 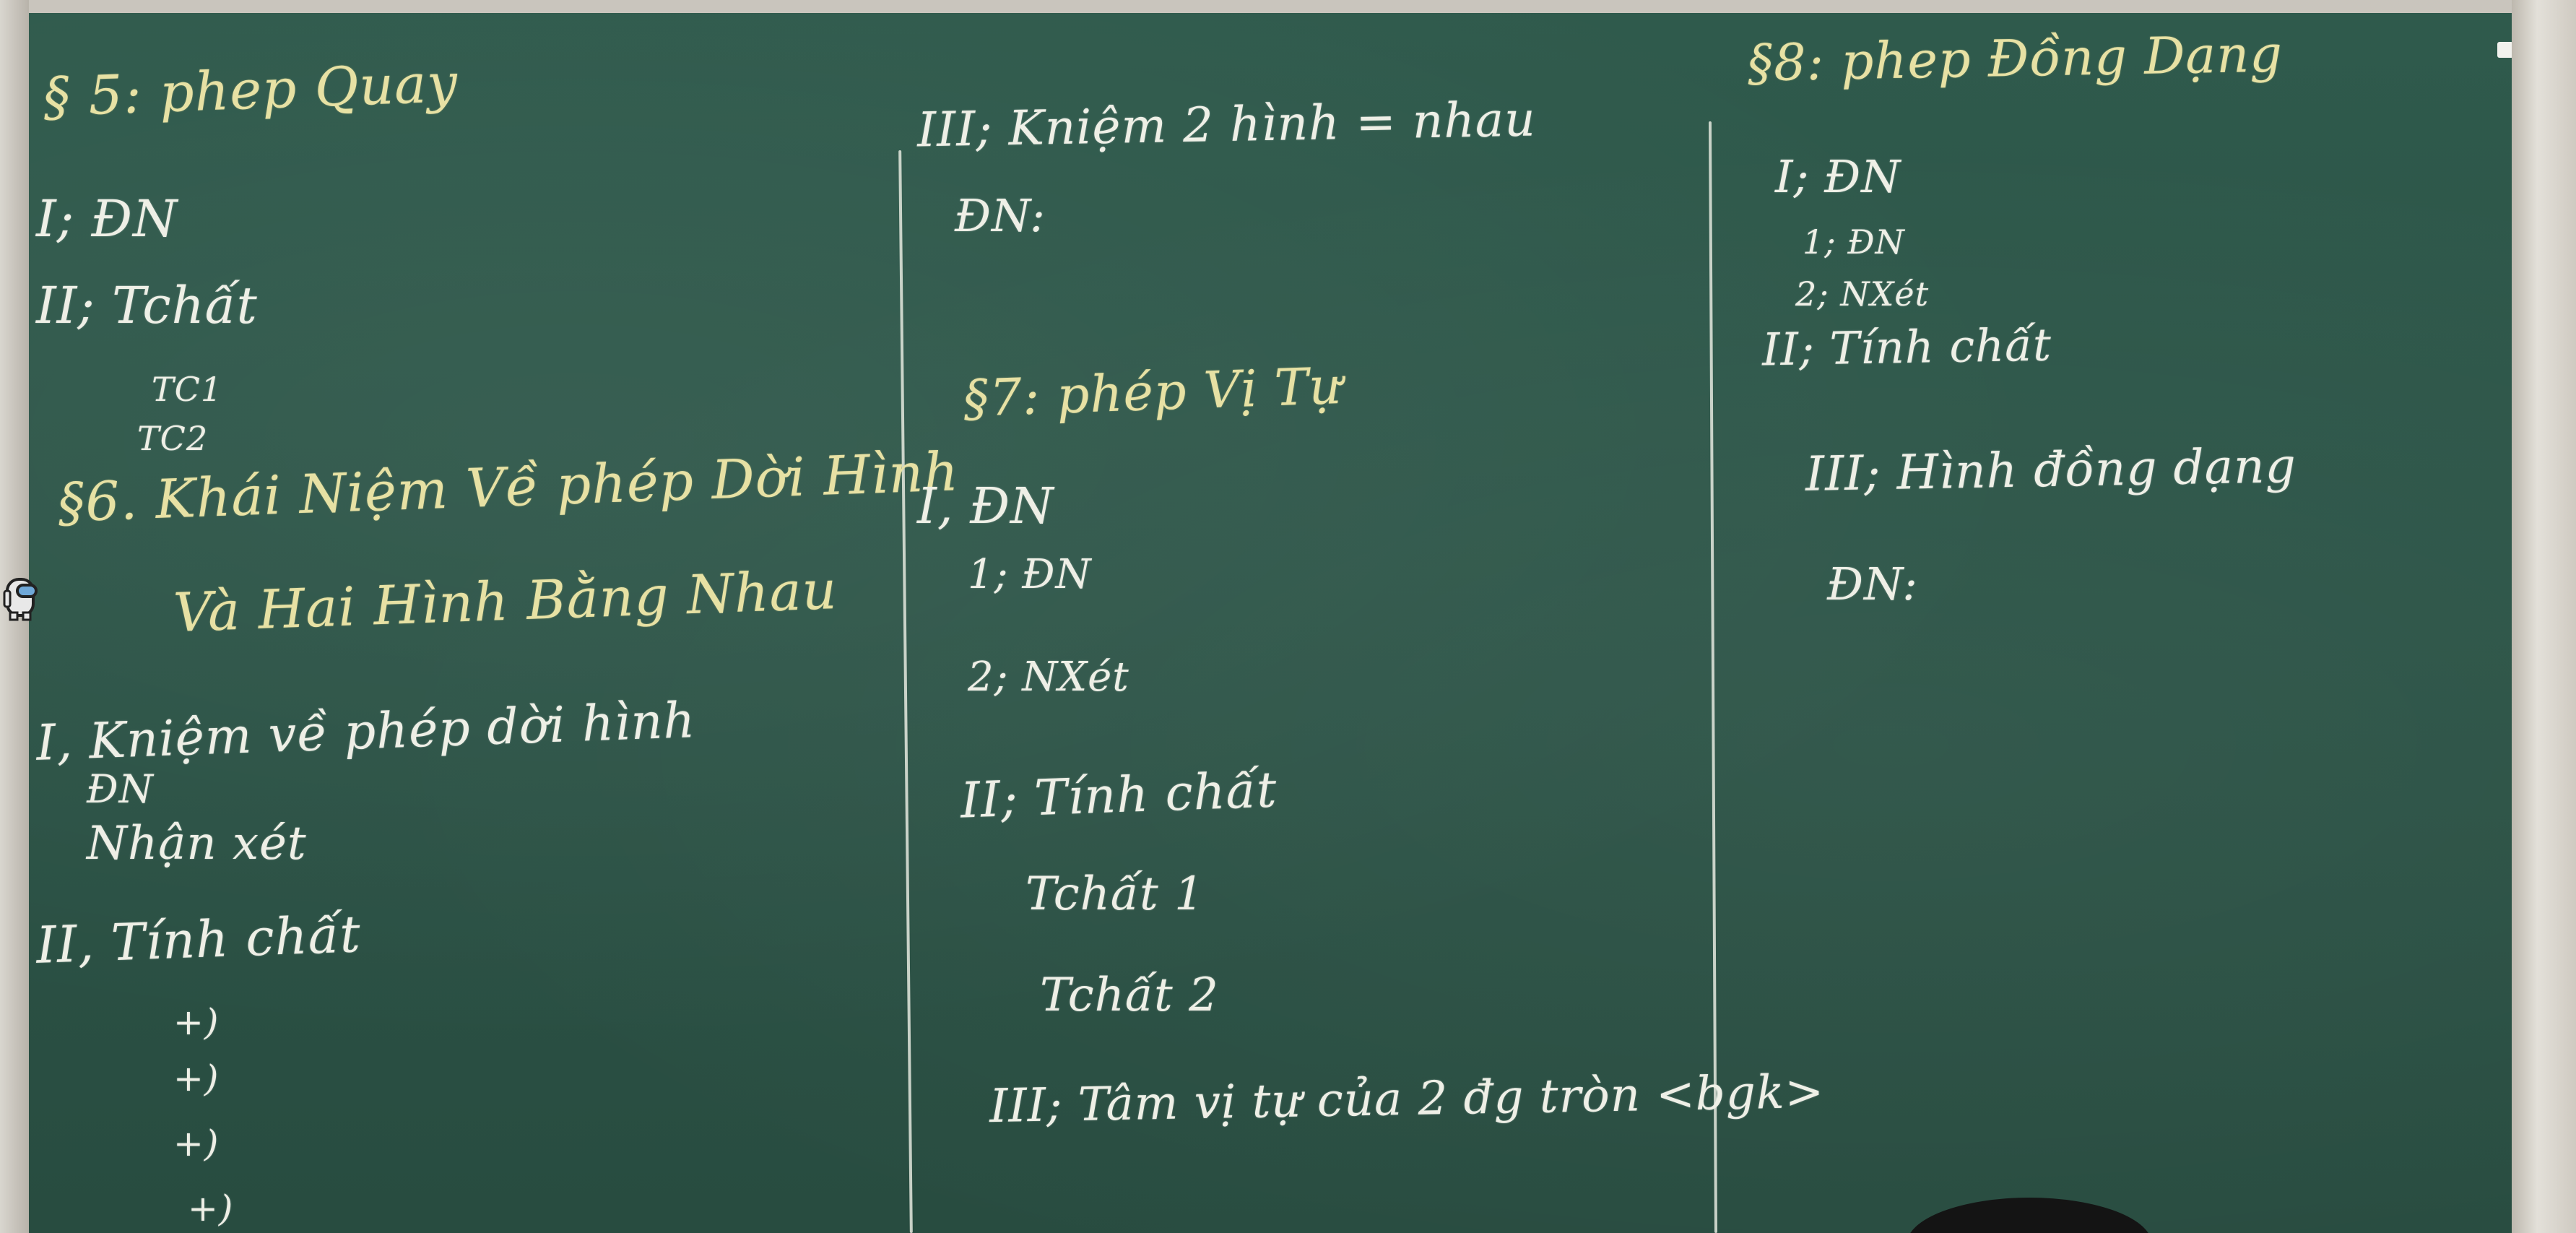 I want to click on section-8-title: §8: phep Đồng Dạng, so click(x=2015, y=58).